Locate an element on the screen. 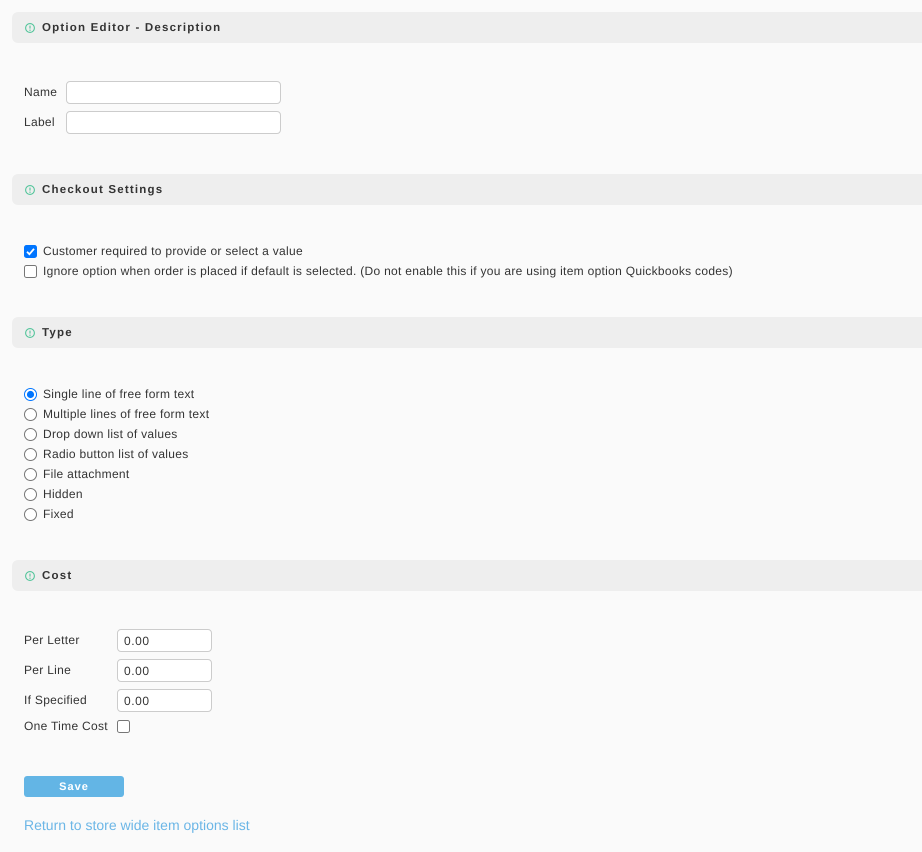 The height and width of the screenshot is (852, 922). radio-label: Multiple lines of free form text is located at coordinates (126, 414).